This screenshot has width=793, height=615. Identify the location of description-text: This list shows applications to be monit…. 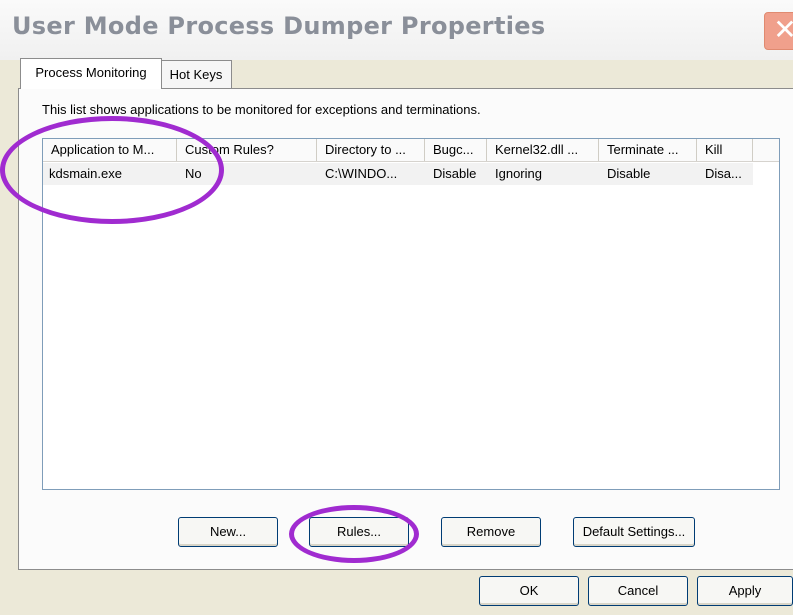
(261, 109).